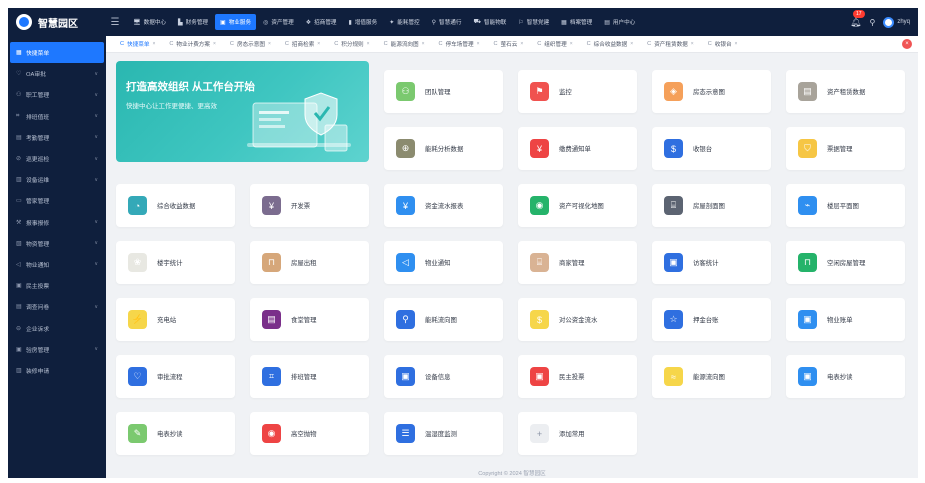 The width and height of the screenshot is (925, 483). Describe the element at coordinates (447, 22) in the screenshot. I see `top-nav-item: ⚲ 智慧通行` at that location.